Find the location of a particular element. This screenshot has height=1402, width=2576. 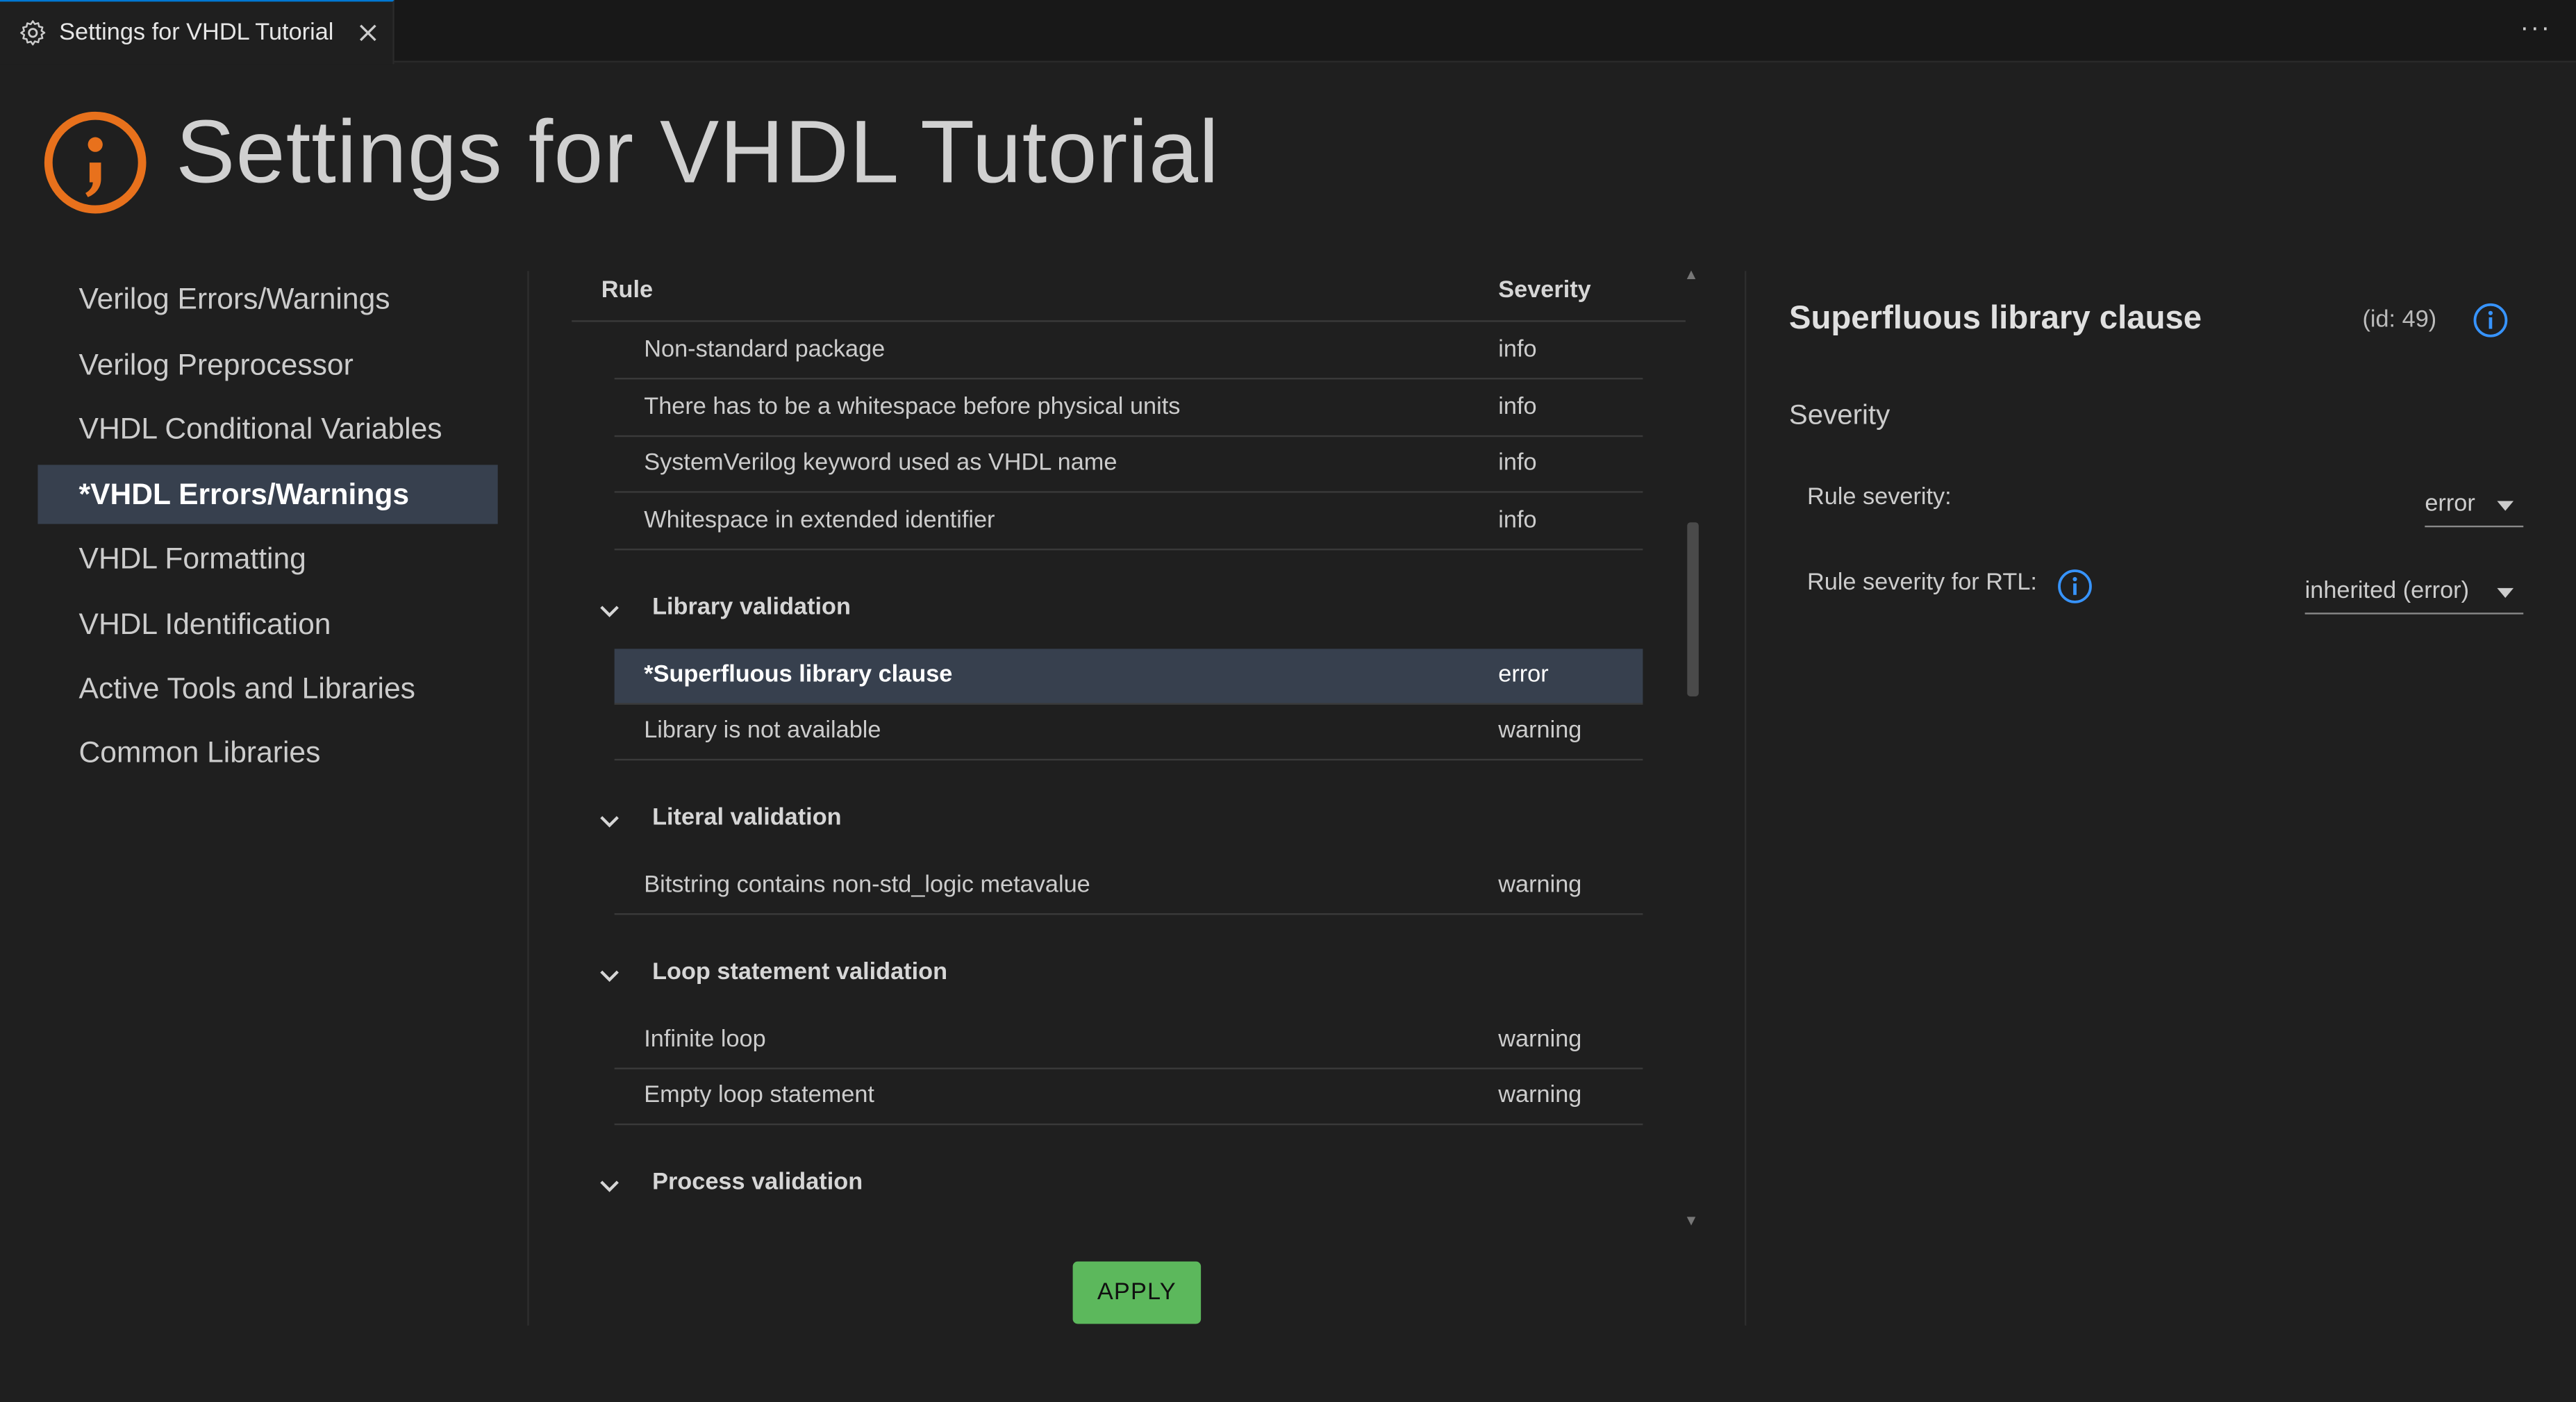

group-library-validation: Library validation is located at coordinates (1087, 610).